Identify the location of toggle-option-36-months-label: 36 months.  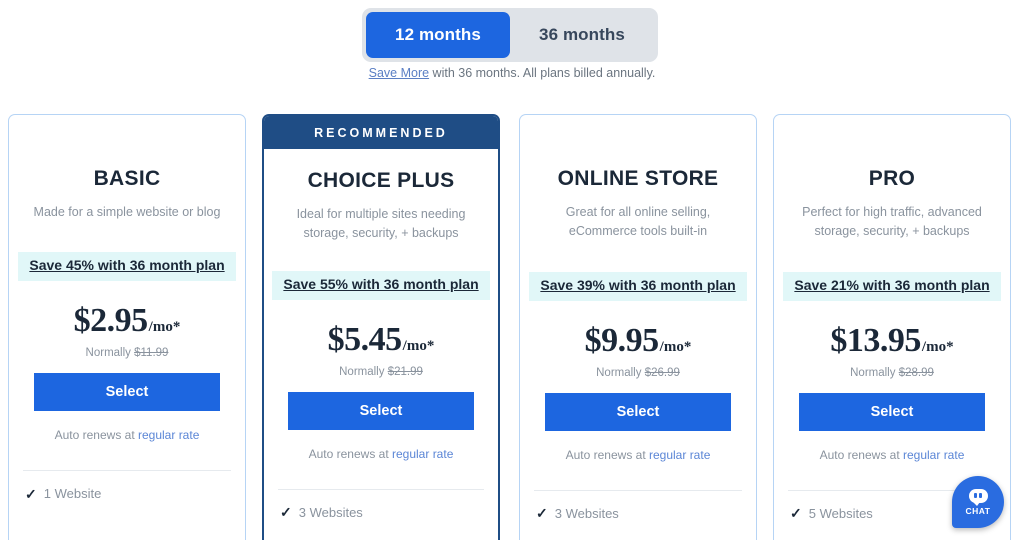
(582, 34).